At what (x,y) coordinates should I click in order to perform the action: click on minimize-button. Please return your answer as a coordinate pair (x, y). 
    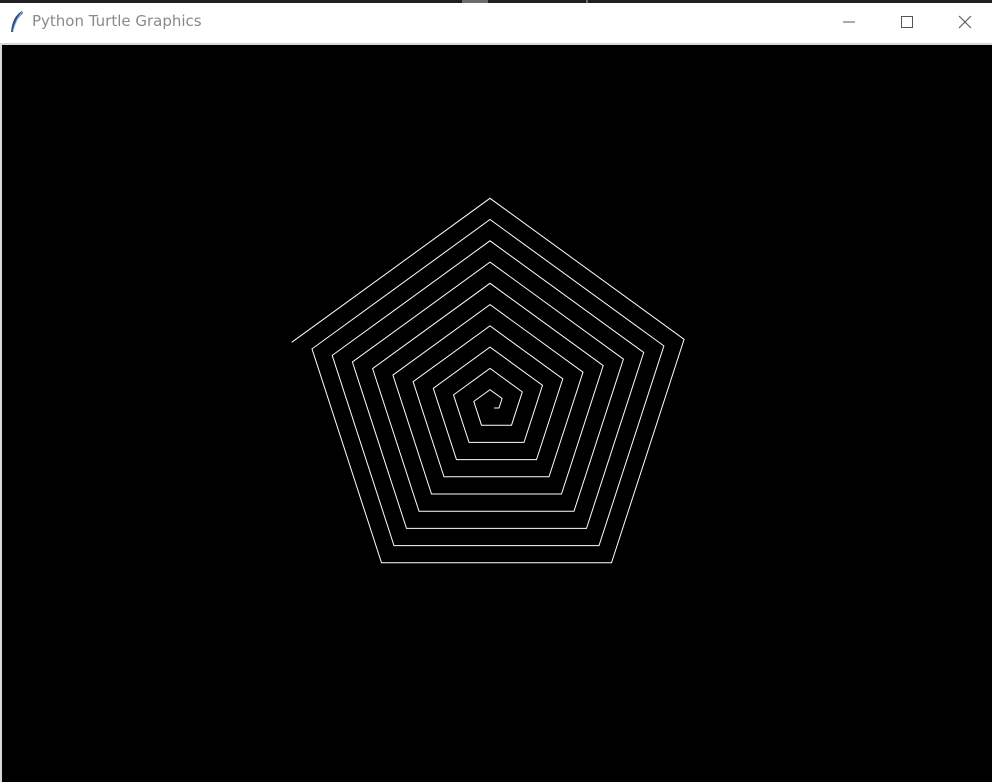
    Looking at the image, I should click on (849, 22).